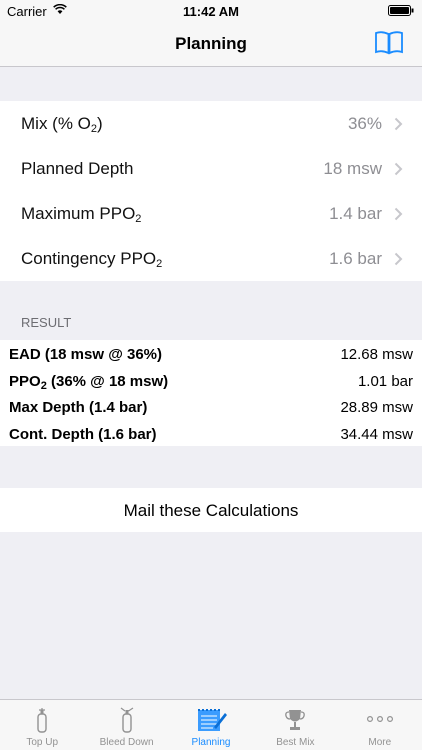 The image size is (422, 750). Describe the element at coordinates (46, 322) in the screenshot. I see `result-header: RESULT` at that location.